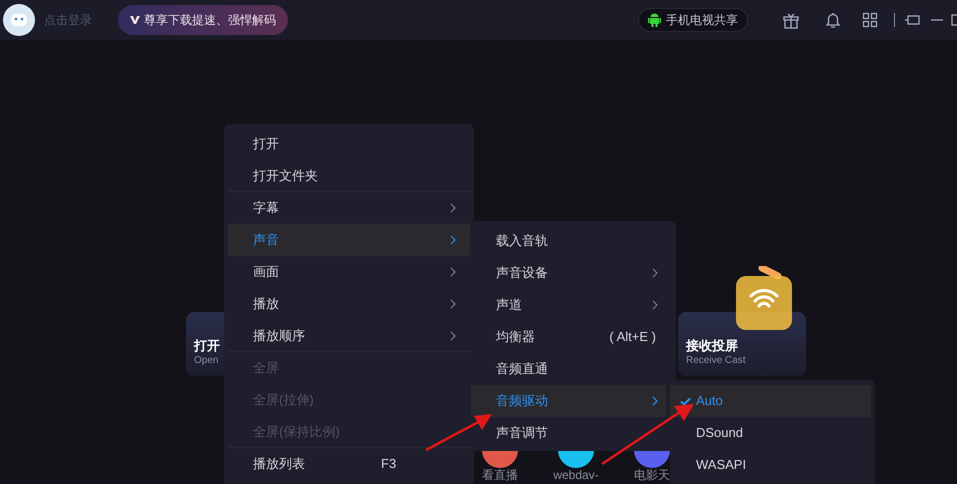 The width and height of the screenshot is (957, 484). What do you see at coordinates (207, 346) in the screenshot?
I see `card-title: 打开` at bounding box center [207, 346].